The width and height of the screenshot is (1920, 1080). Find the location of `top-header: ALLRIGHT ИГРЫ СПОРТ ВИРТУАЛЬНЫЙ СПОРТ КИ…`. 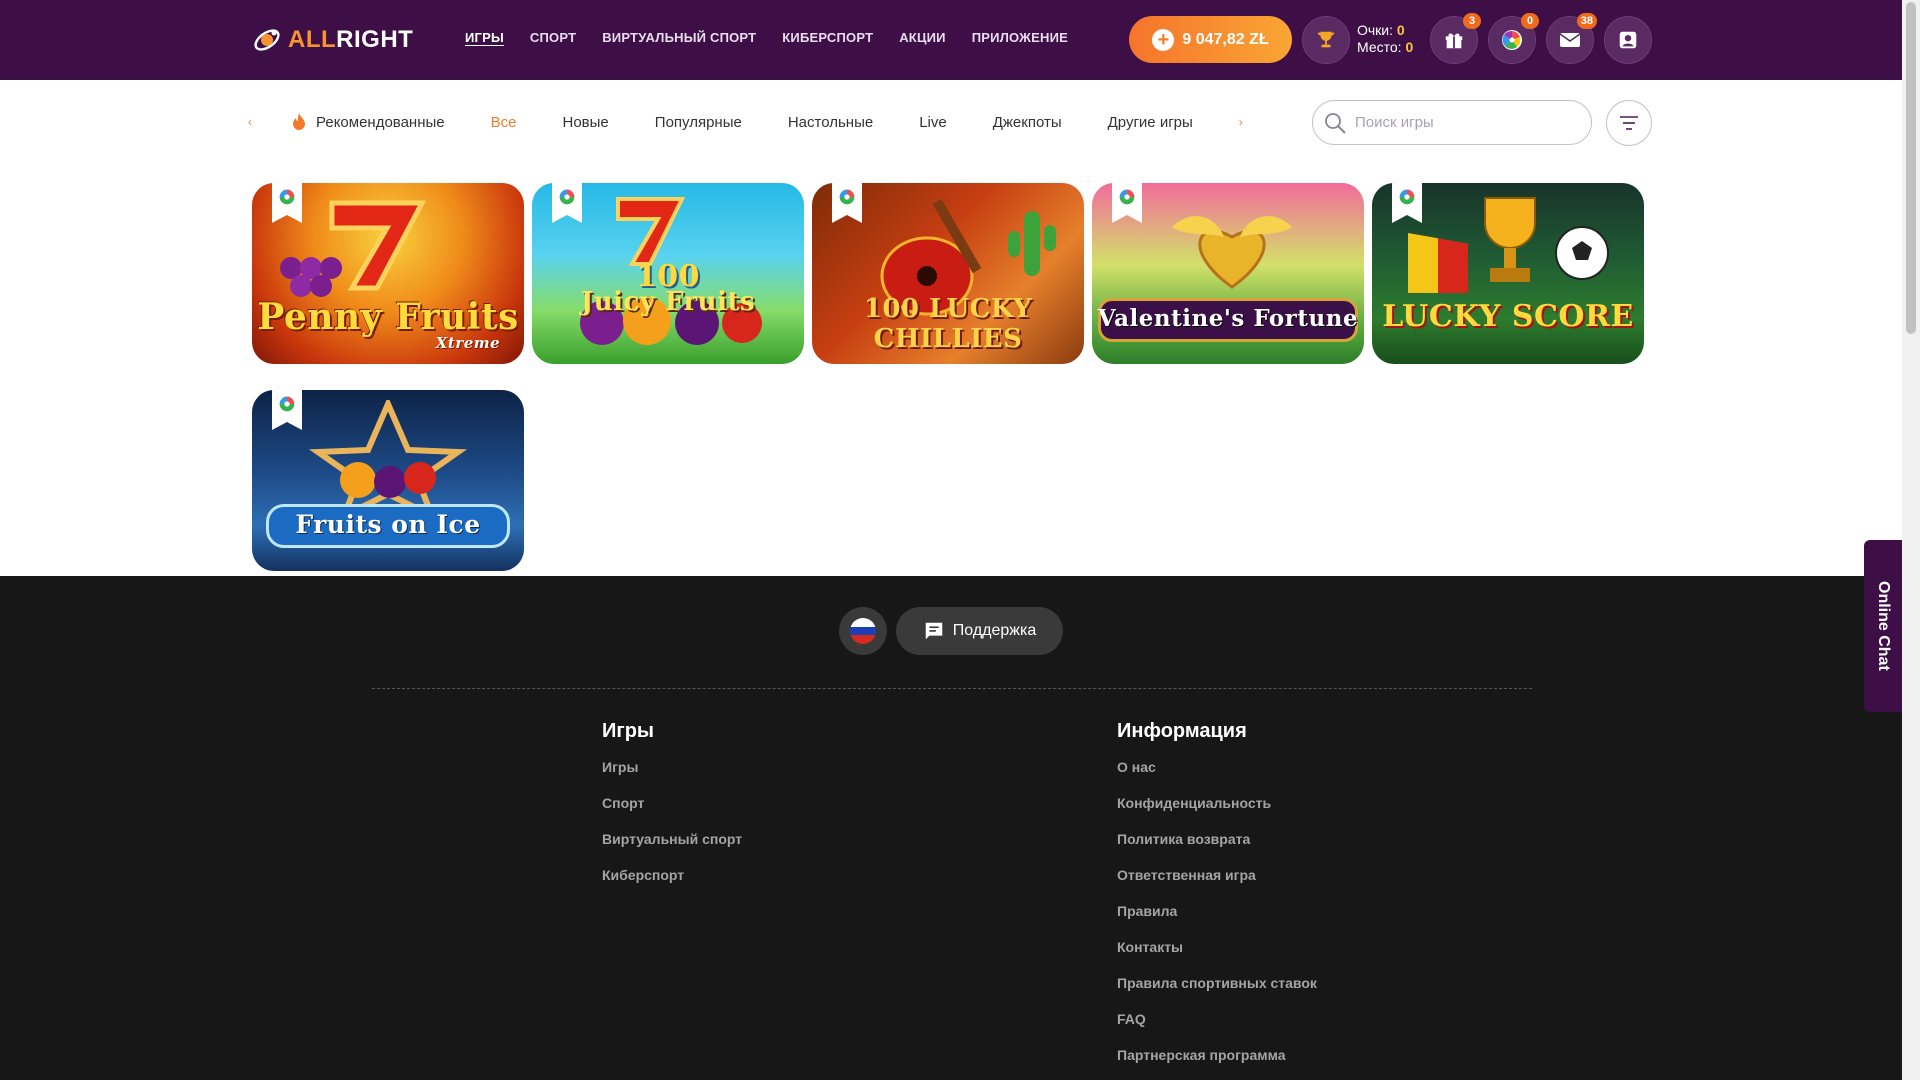

top-header: ALLRIGHT ИГРЫ СПОРТ ВИРТУАЛЬНЫЙ СПОРТ КИ… is located at coordinates (951, 40).